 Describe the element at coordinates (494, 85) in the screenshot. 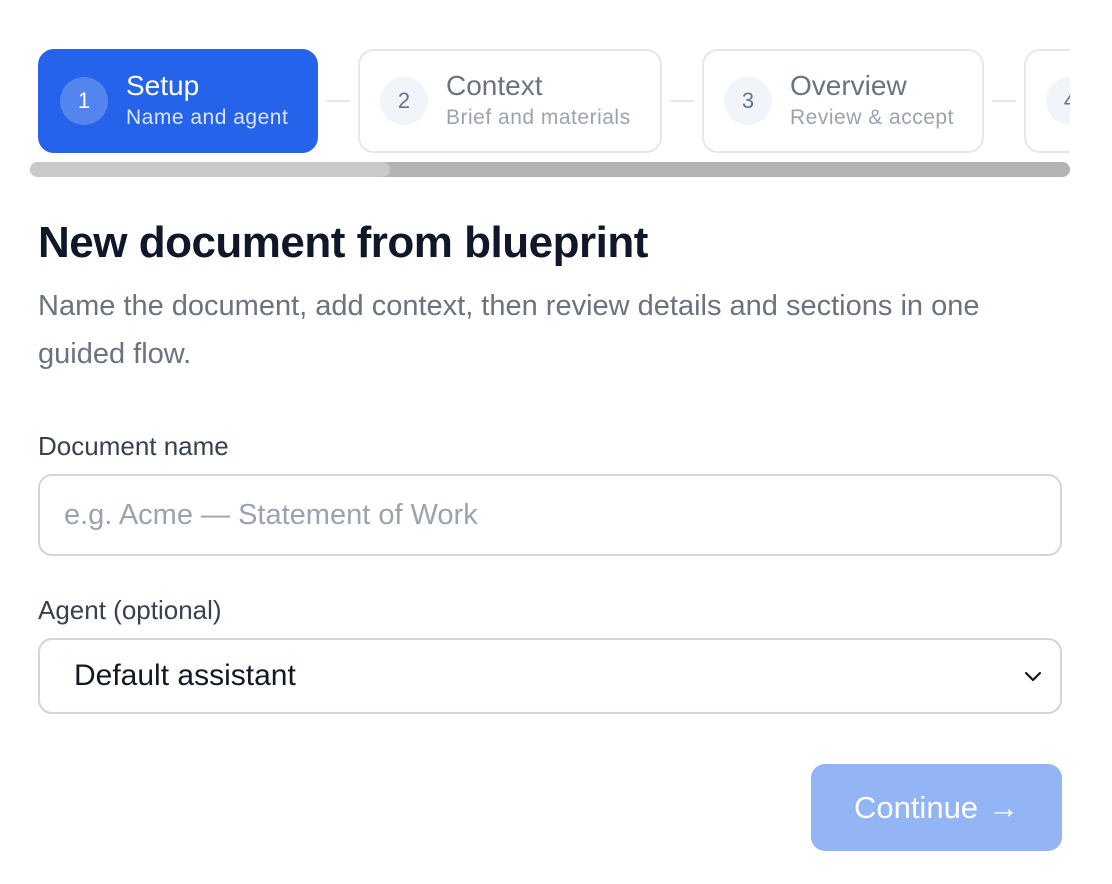

I see `step-title: Context` at that location.